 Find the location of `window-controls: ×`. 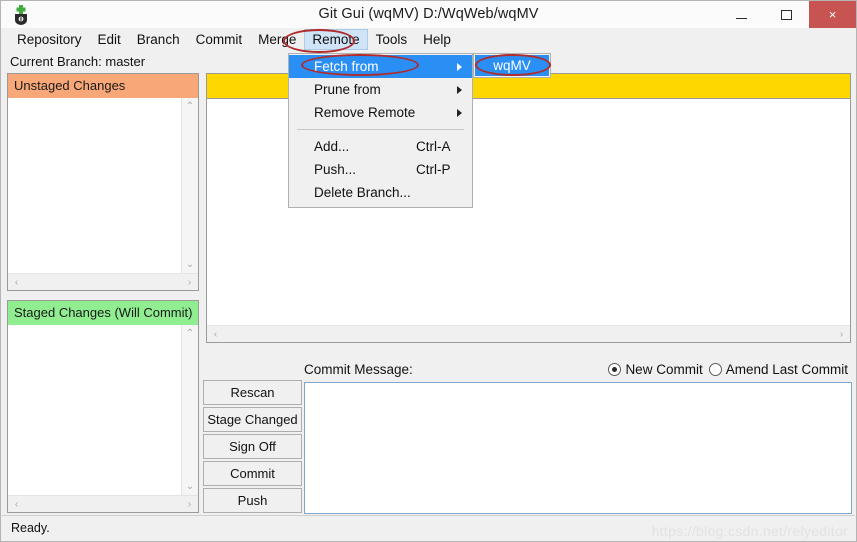

window-controls: × is located at coordinates (787, 14).